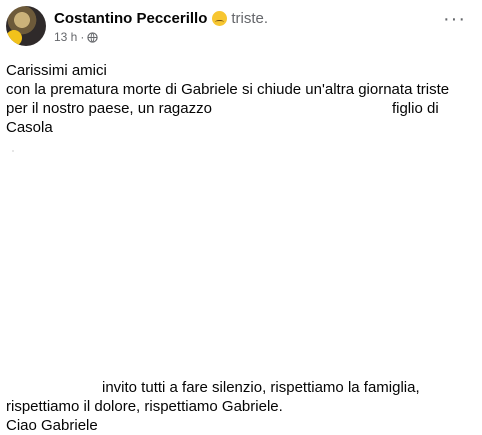 This screenshot has width=482, height=435. What do you see at coordinates (65, 37) in the screenshot?
I see `post-time: 13 h` at bounding box center [65, 37].